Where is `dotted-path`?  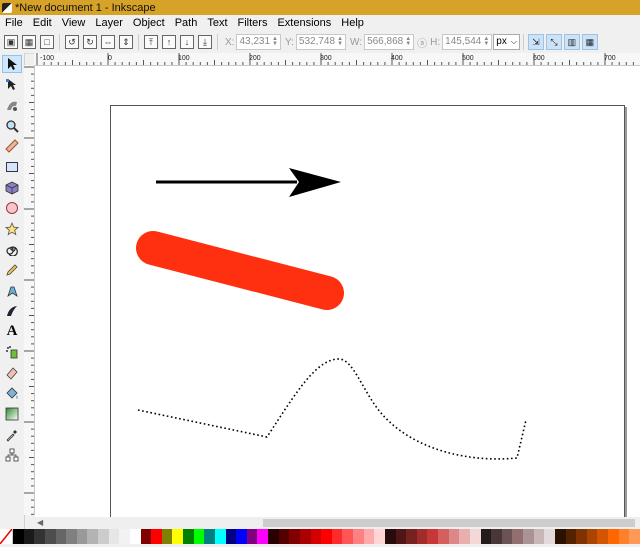
dotted-path is located at coordinates (332, 409).